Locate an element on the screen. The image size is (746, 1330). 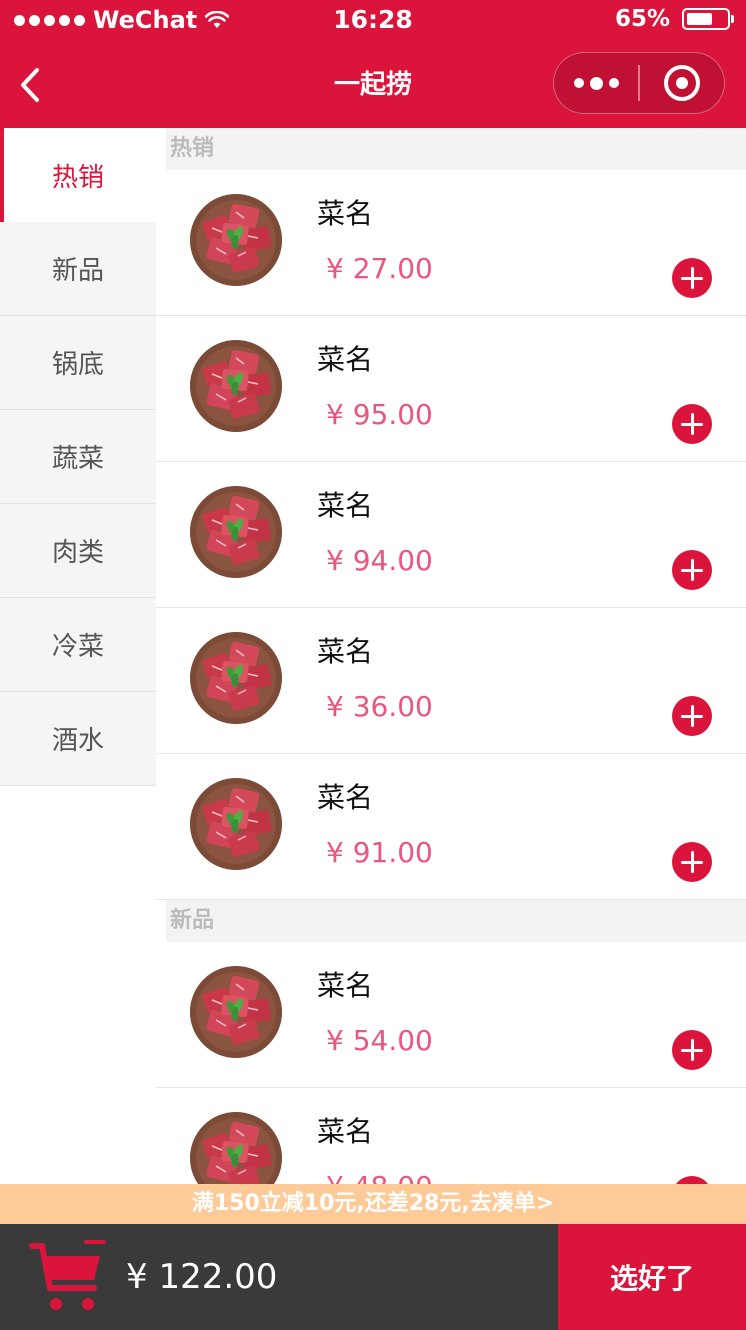
category-item: 锅底 is located at coordinates (78, 363).